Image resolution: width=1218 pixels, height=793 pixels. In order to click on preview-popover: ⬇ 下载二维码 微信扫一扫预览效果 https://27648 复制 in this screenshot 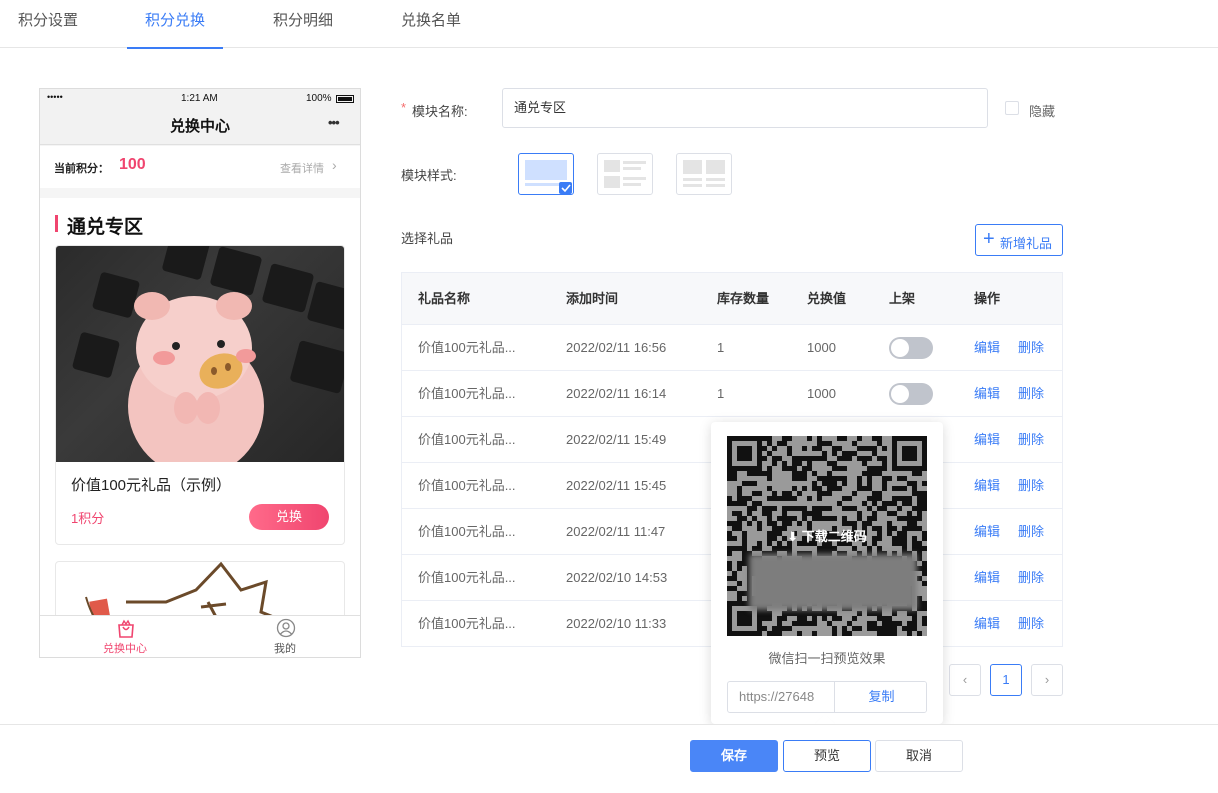, I will do `click(827, 573)`.